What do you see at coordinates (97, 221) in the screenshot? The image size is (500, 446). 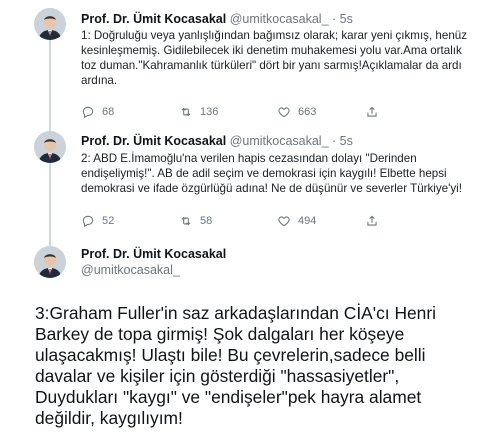 I see `reply-button: 52` at bounding box center [97, 221].